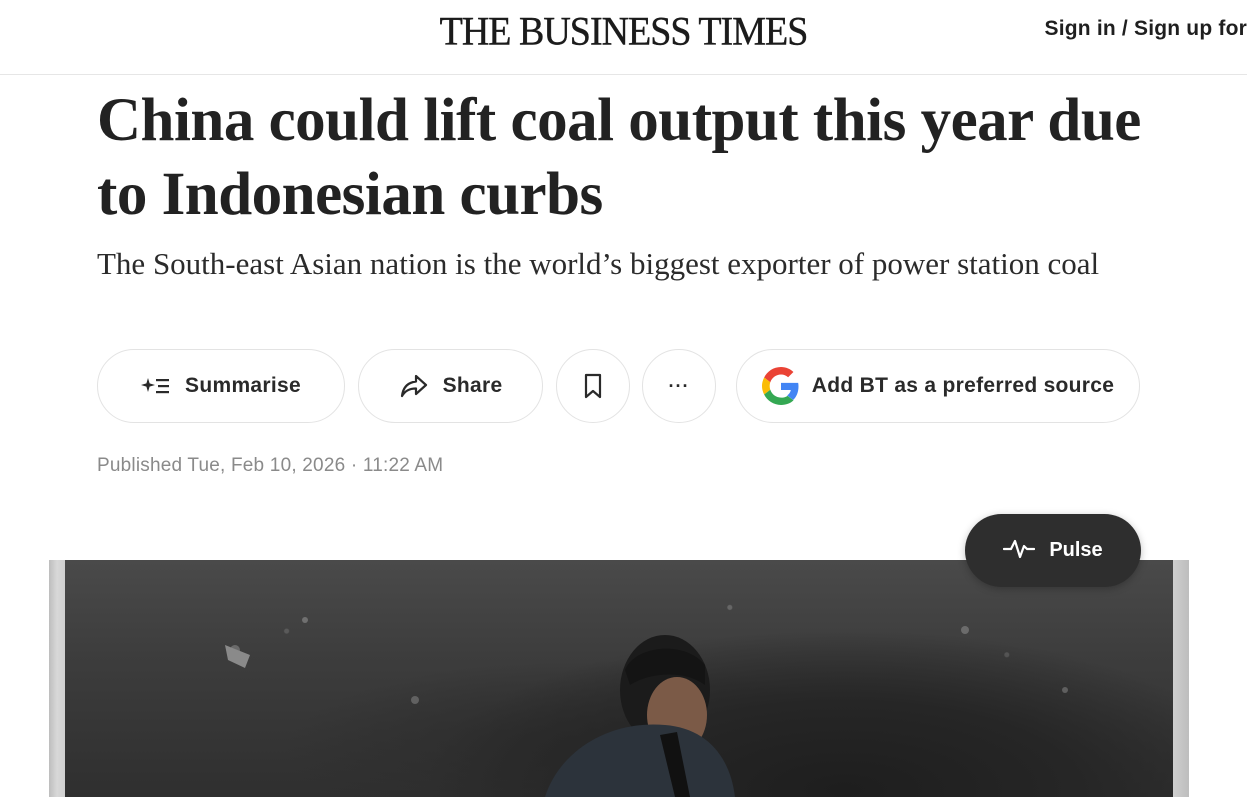 Image resolution: width=1247 pixels, height=797 pixels. Describe the element at coordinates (472, 385) in the screenshot. I see `share-label: Share` at that location.